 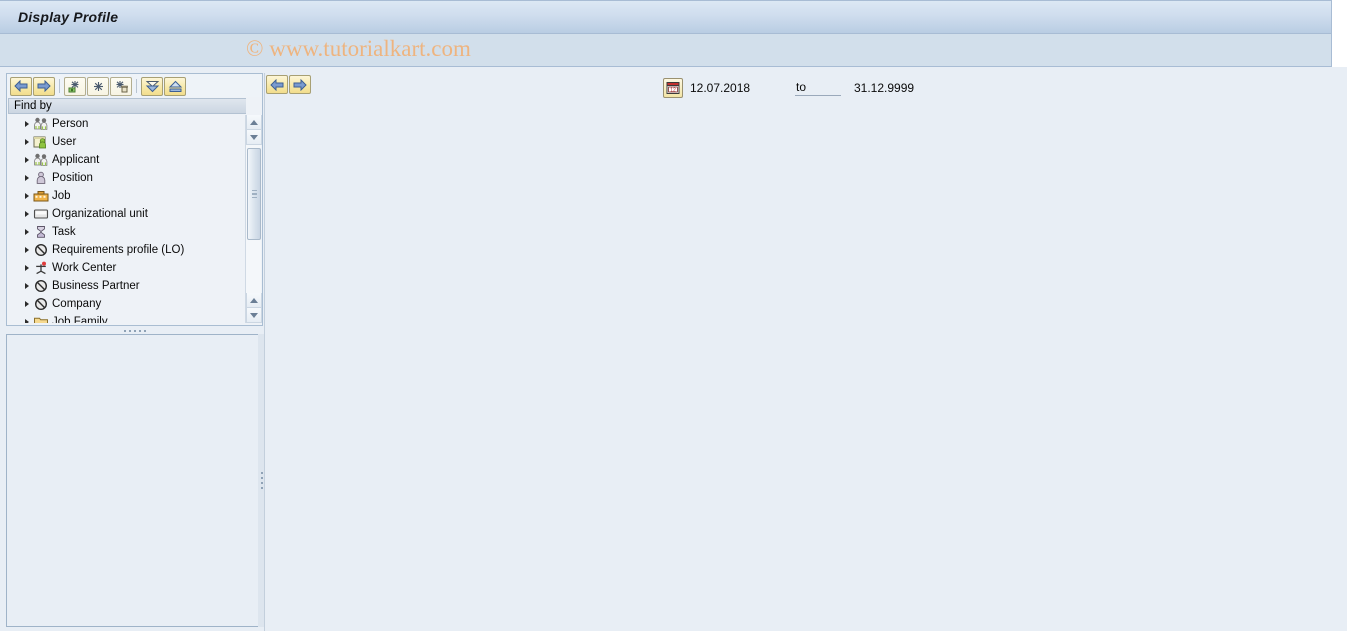 I want to click on tree-item-company: Company, so click(x=127, y=304).